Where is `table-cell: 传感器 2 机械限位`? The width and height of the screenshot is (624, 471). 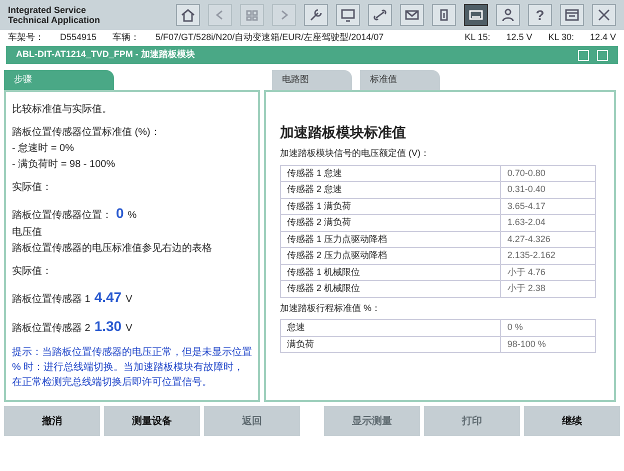
table-cell: 传感器 2 机械限位 is located at coordinates (390, 288).